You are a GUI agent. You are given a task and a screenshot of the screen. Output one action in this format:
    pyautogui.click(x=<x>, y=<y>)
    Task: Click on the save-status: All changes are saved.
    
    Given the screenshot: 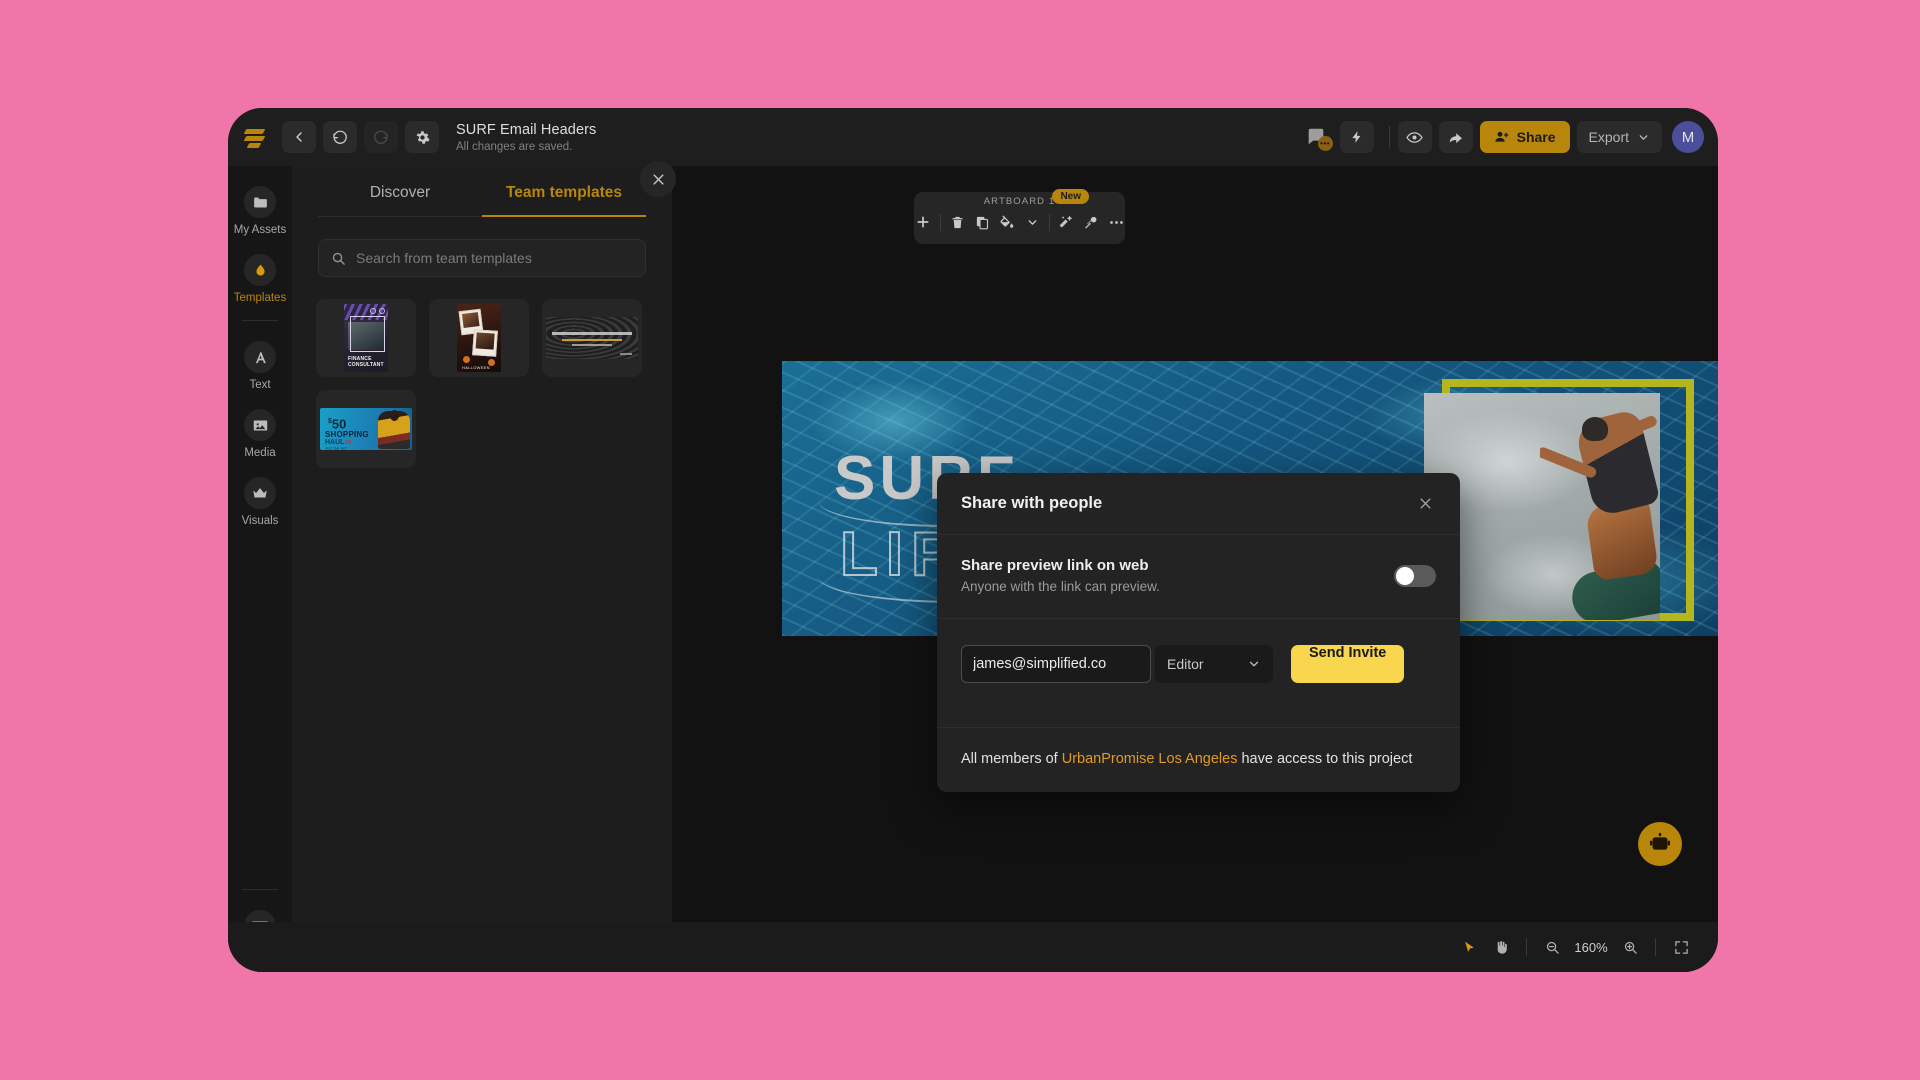 What is the action you would take?
    pyautogui.click(x=514, y=146)
    